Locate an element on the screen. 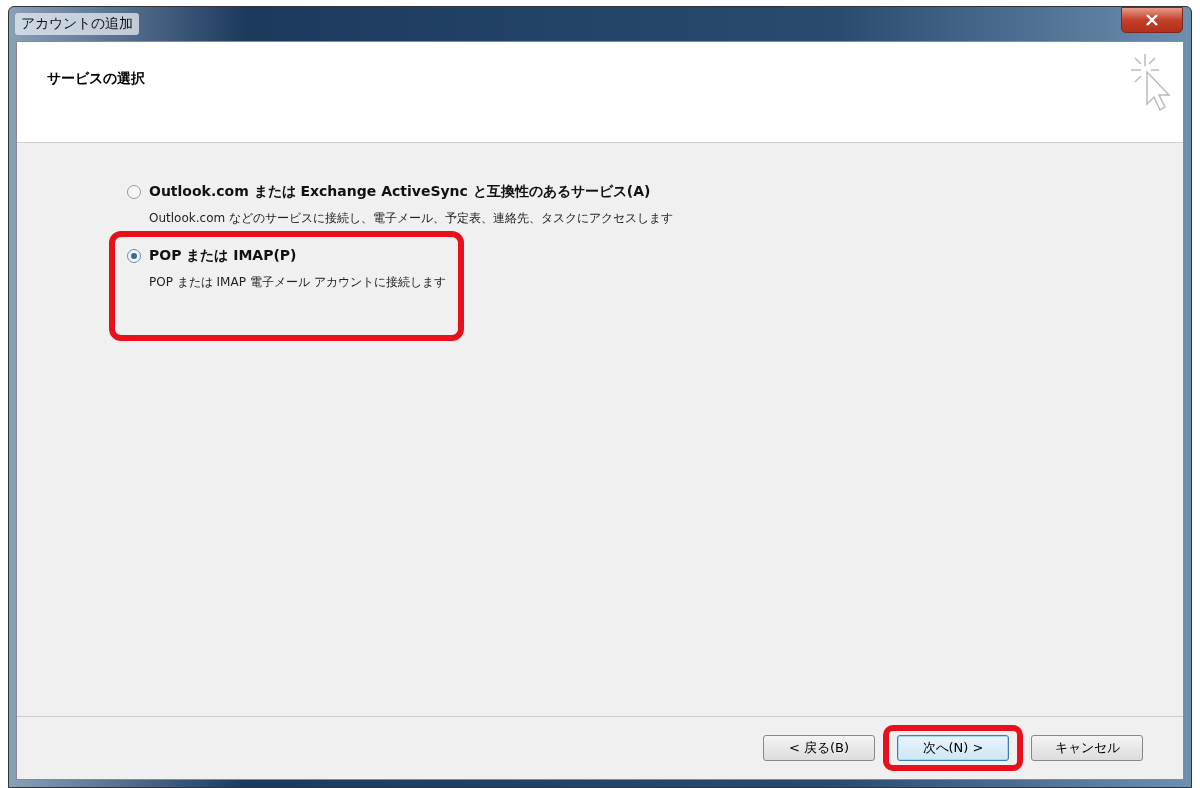 This screenshot has height=788, width=1200. close-icon is located at coordinates (1152, 20).